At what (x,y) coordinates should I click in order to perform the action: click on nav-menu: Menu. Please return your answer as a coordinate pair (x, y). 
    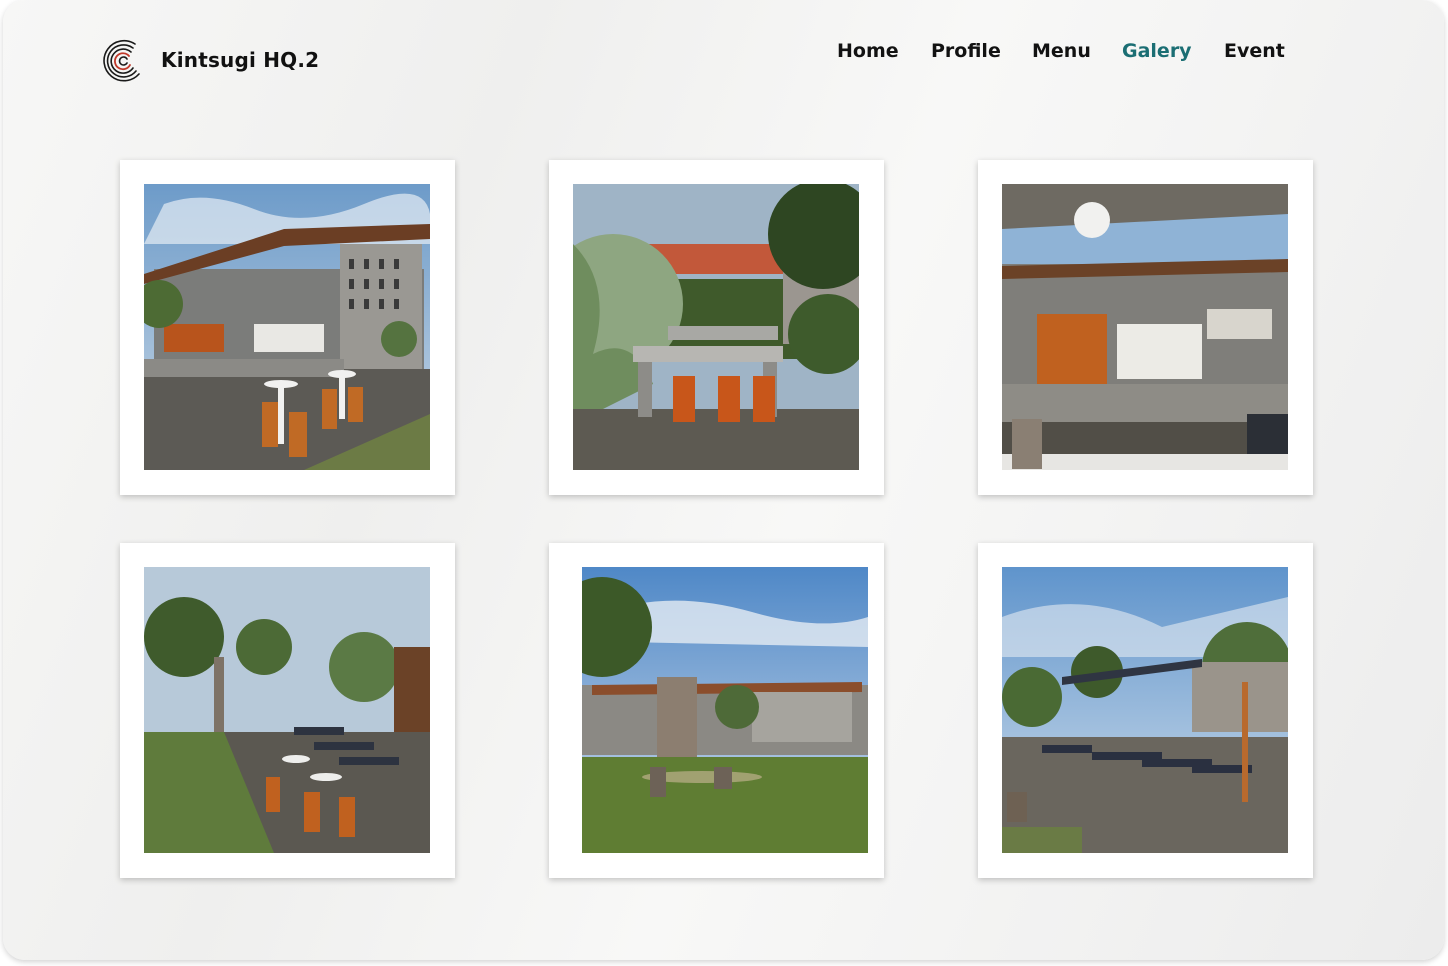
    Looking at the image, I should click on (1061, 51).